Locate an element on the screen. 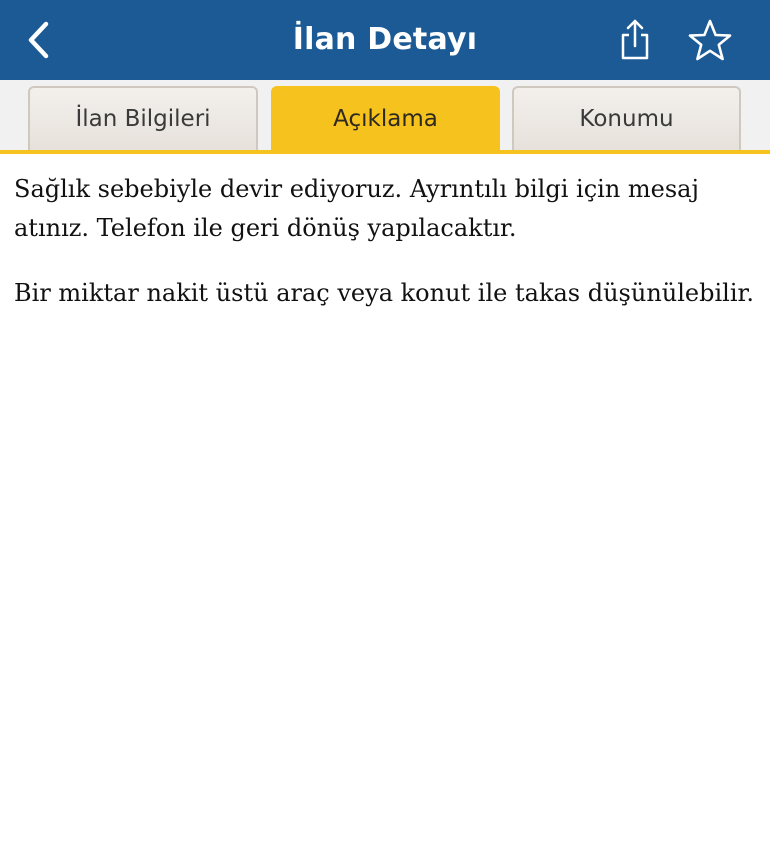 The image size is (770, 841). favorite-button is located at coordinates (710, 40).